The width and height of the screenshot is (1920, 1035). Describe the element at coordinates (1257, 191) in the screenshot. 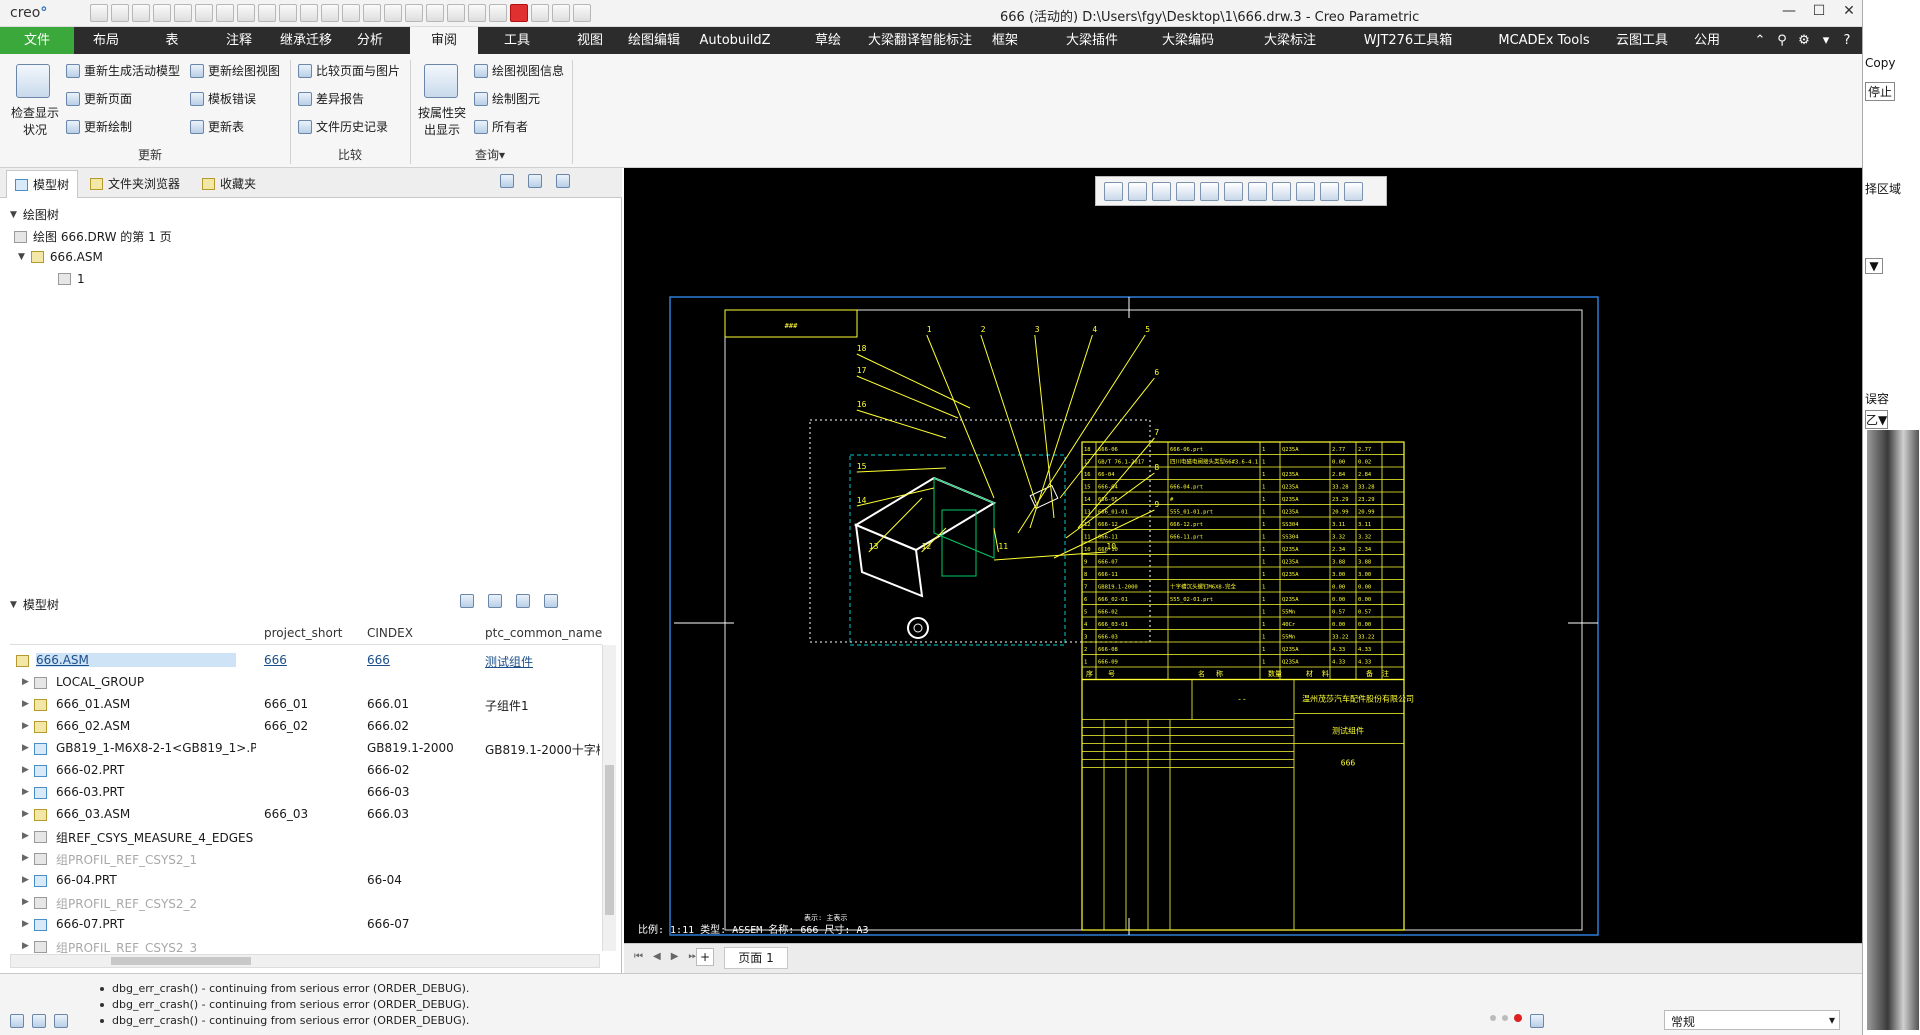

I see `datum-display-icon` at that location.